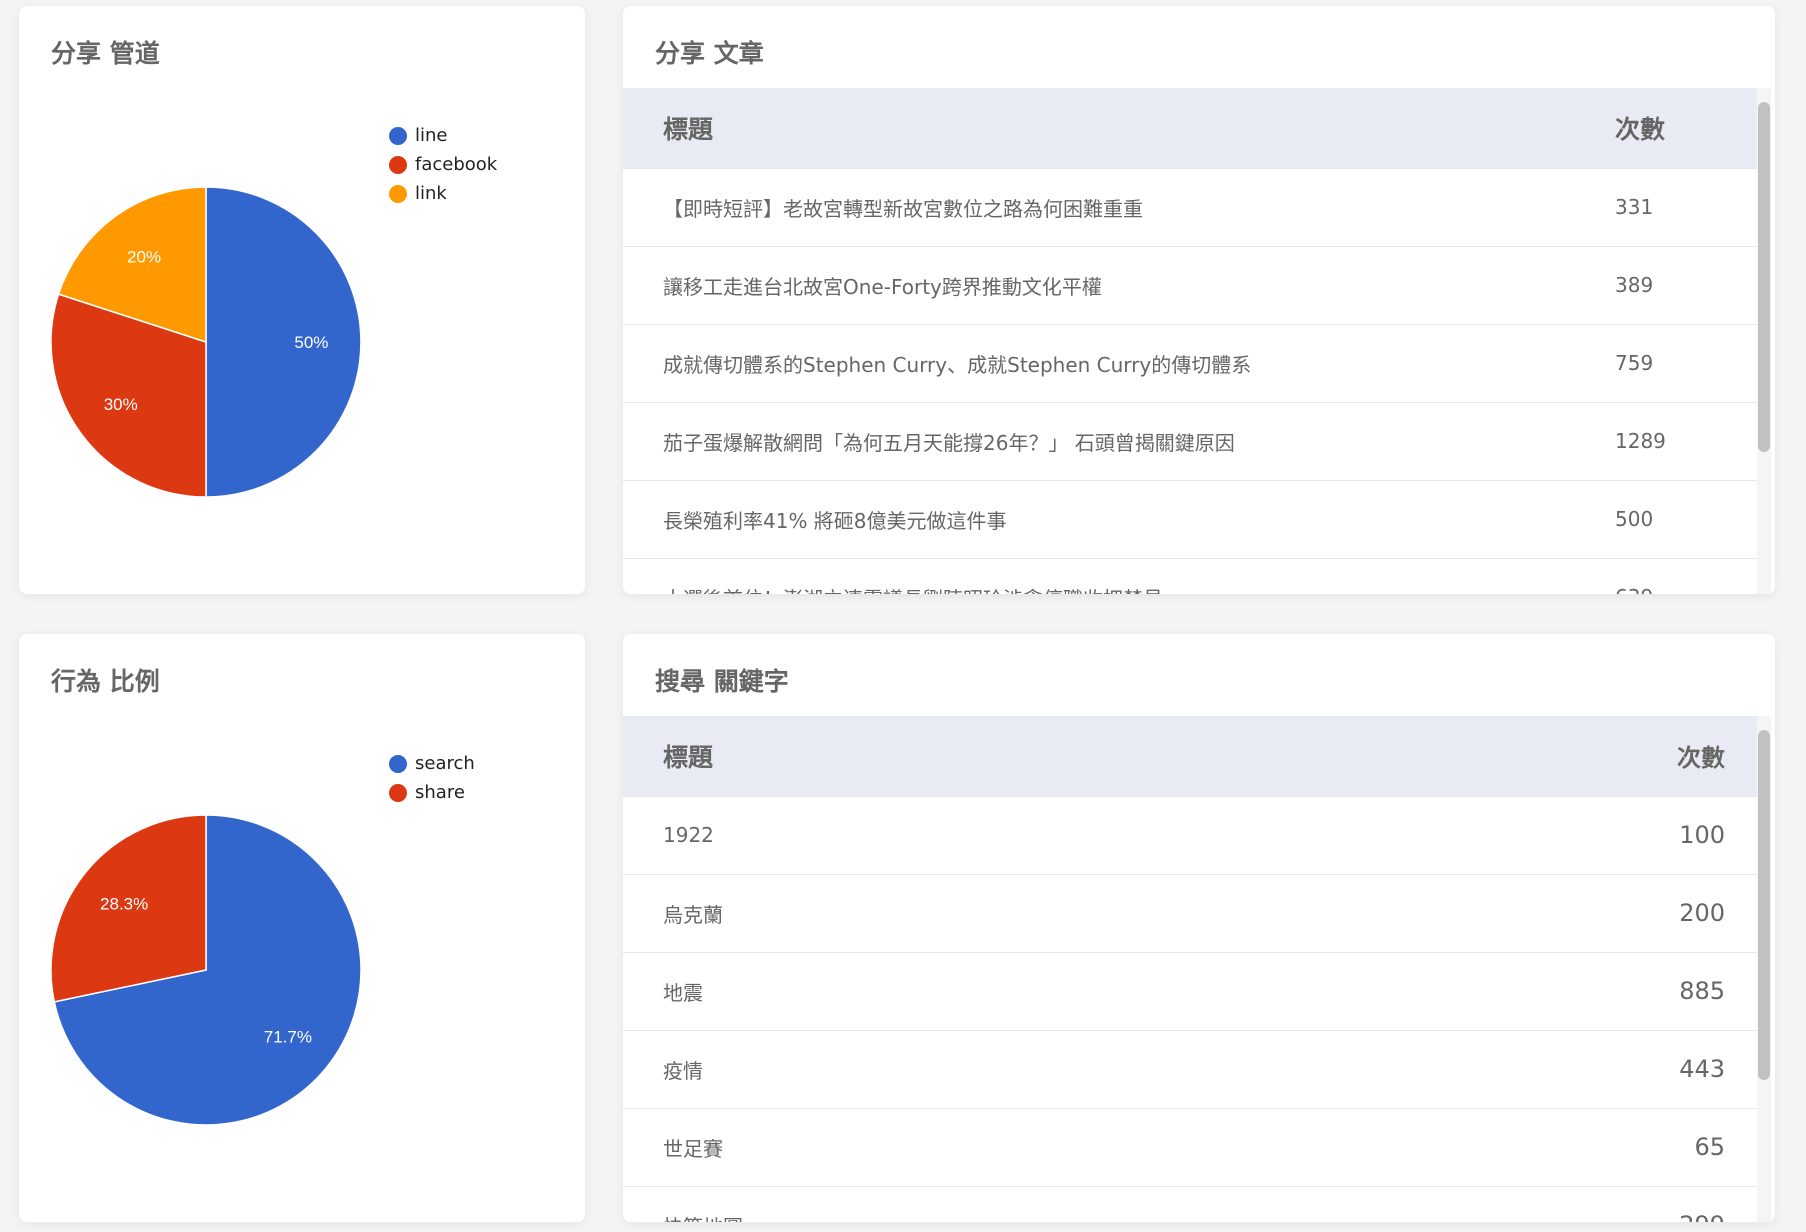  Describe the element at coordinates (1670, 576) in the screenshot. I see `share-count: 639` at that location.